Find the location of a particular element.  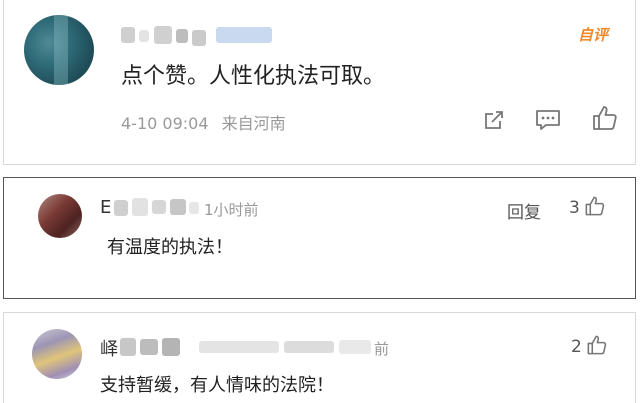

username-initial: 峄 is located at coordinates (109, 348).